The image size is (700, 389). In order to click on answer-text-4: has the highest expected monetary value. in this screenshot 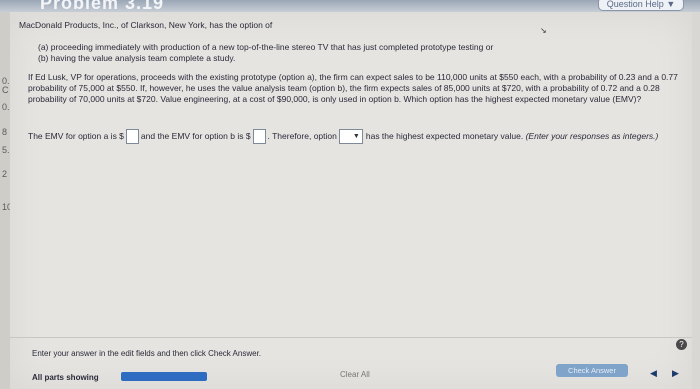, I will do `click(444, 136)`.